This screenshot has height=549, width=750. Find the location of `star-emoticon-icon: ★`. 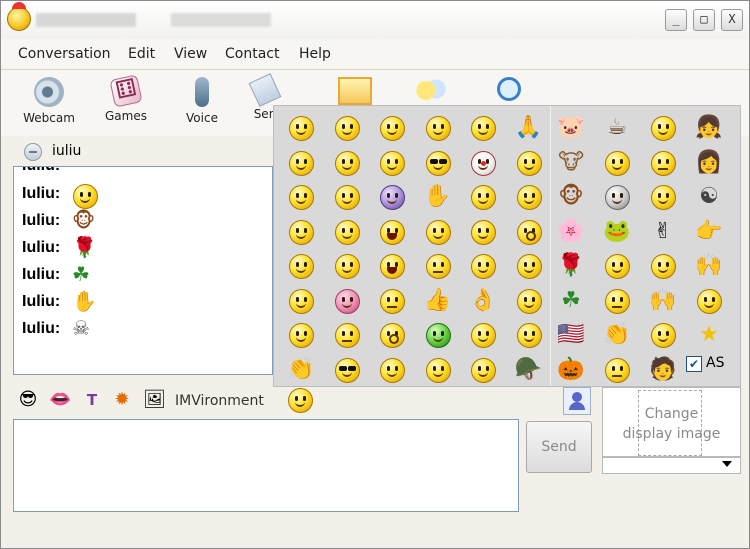

star-emoticon-icon: ★ is located at coordinates (709, 335).